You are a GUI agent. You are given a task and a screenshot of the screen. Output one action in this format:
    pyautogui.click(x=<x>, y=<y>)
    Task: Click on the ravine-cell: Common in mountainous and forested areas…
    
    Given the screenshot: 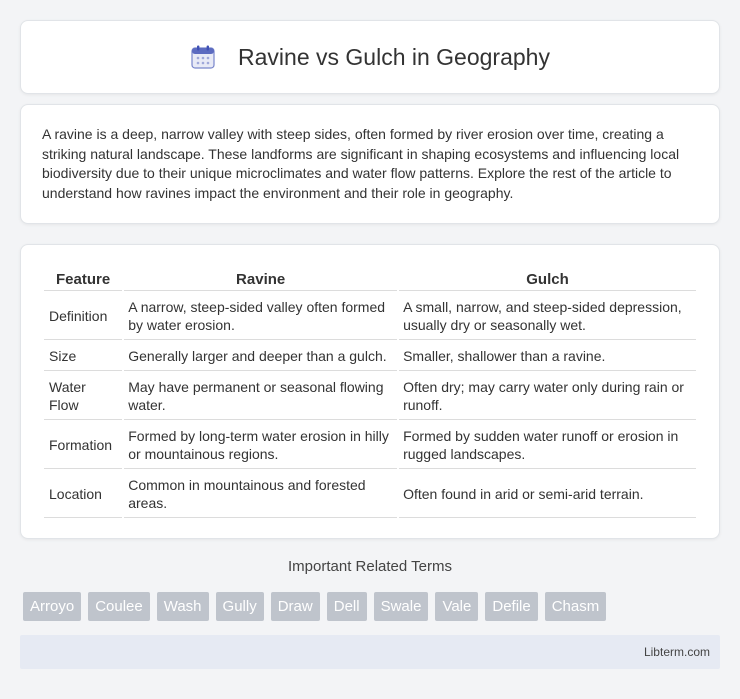 What is the action you would take?
    pyautogui.click(x=261, y=494)
    